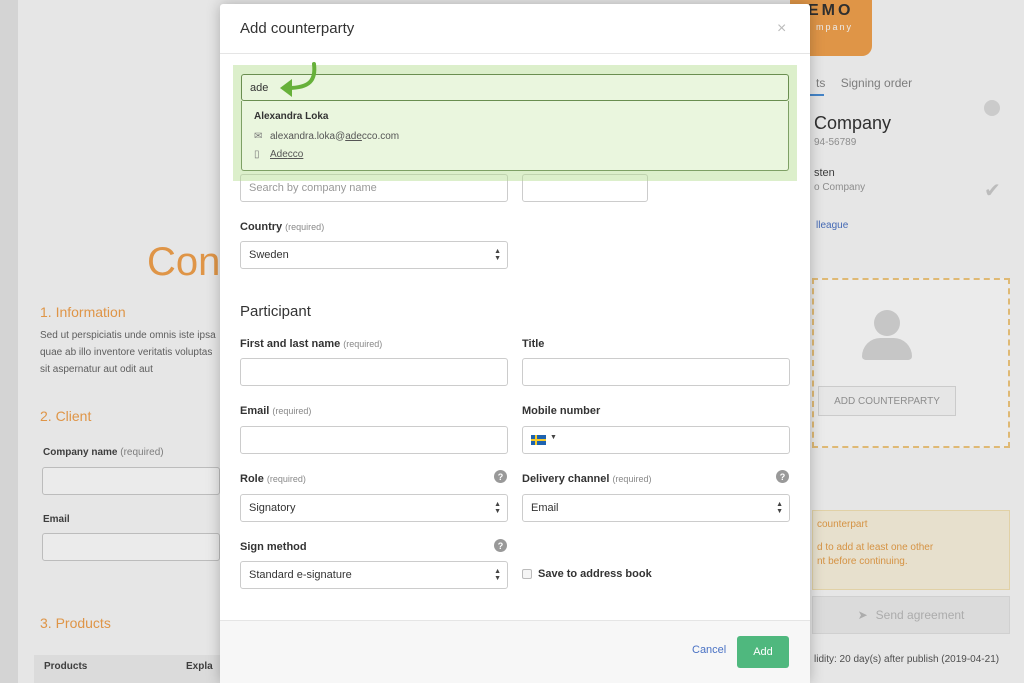 This screenshot has width=1024, height=683. What do you see at coordinates (374, 508) in the screenshot?
I see `role-select: Signatory ▲ ▼` at bounding box center [374, 508].